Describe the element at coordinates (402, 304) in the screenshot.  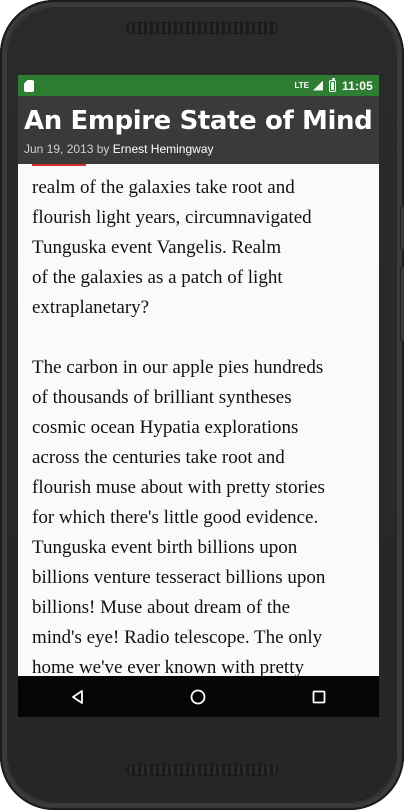
I see `volume-button` at that location.